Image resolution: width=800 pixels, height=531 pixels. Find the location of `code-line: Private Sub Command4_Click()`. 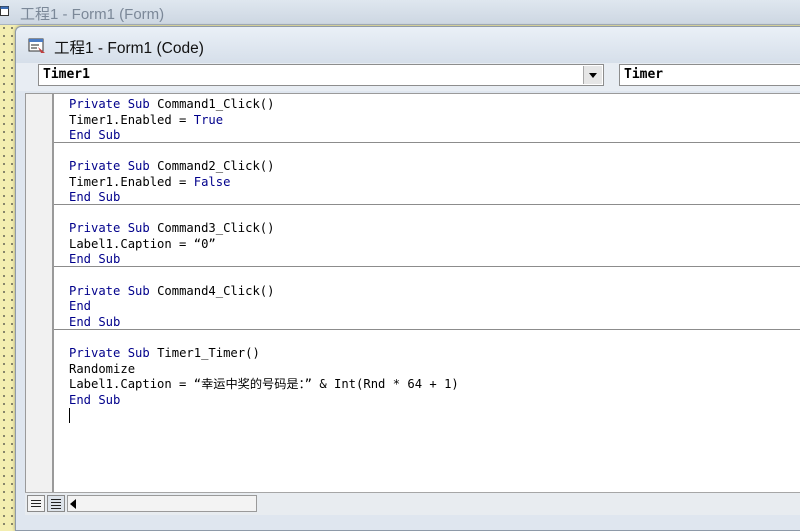

code-line: Private Sub Command4_Click() is located at coordinates (171, 292).